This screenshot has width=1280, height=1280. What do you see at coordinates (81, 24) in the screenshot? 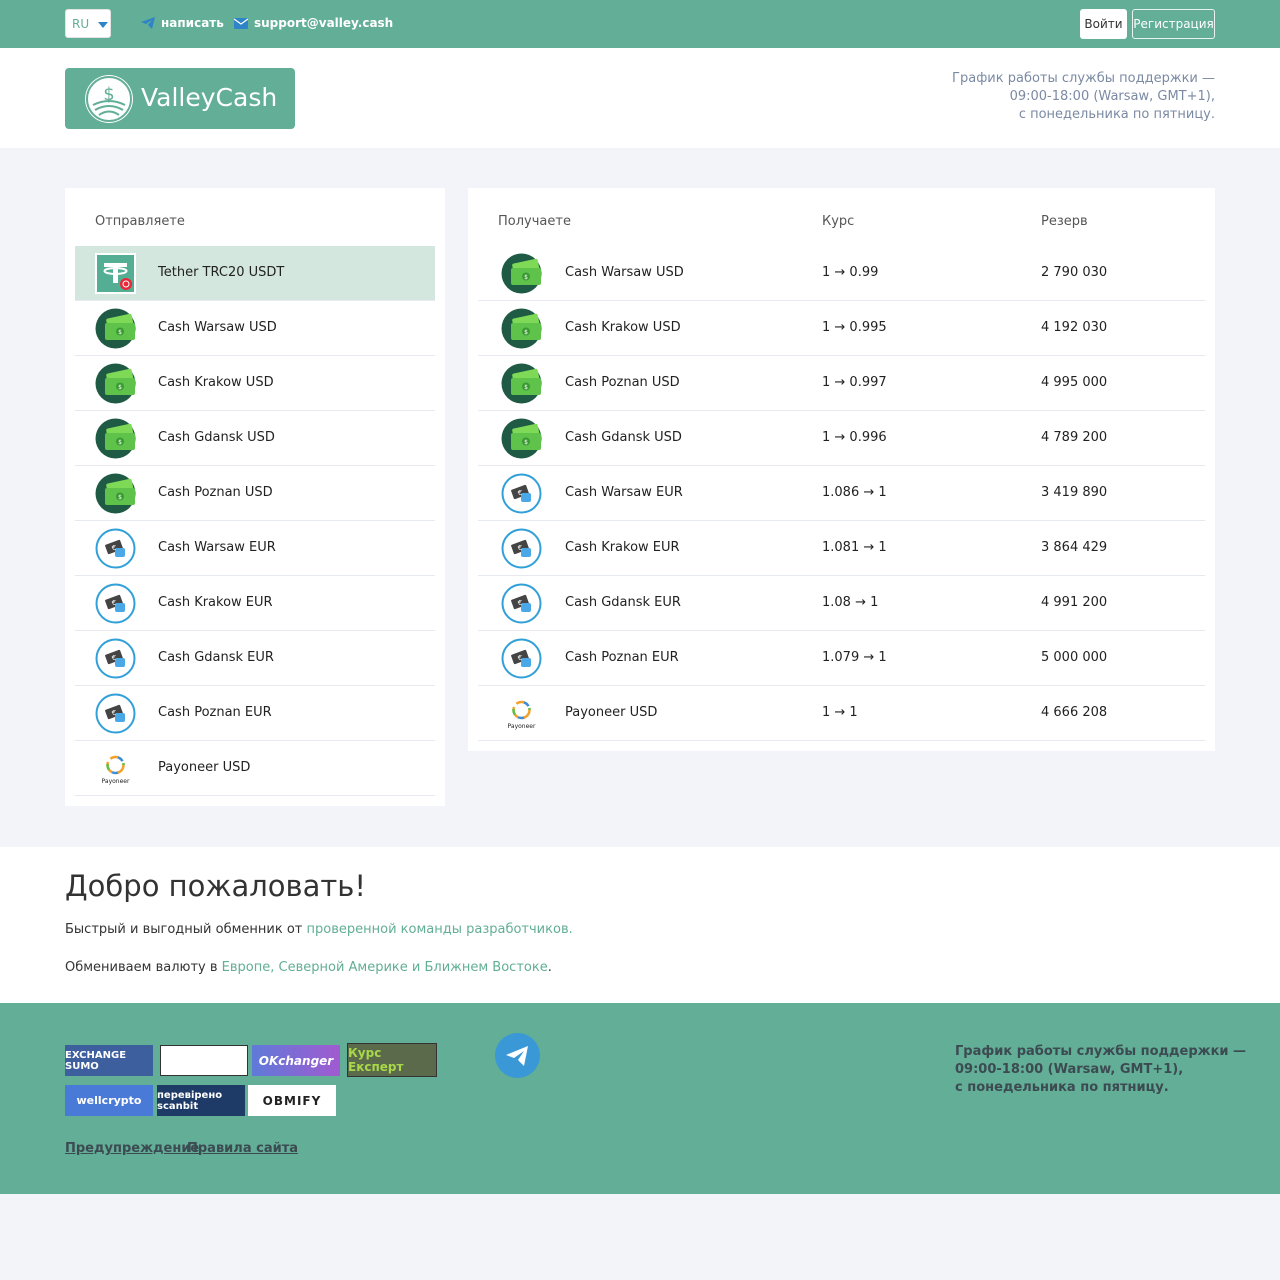
I see `language-code: RU` at bounding box center [81, 24].